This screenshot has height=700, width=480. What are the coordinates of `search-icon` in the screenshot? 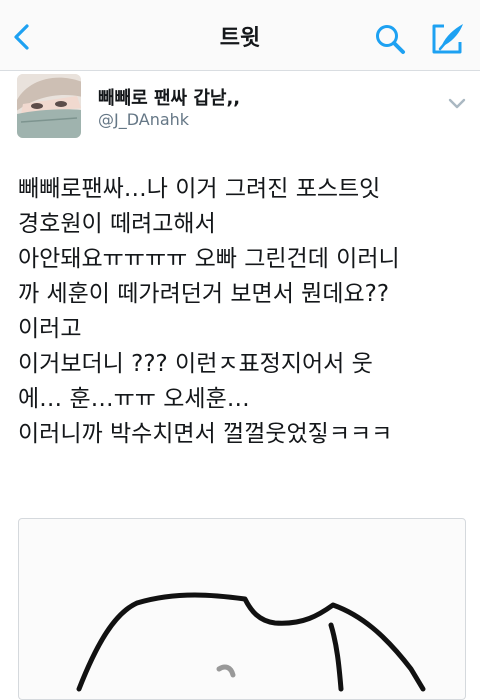 It's located at (390, 40).